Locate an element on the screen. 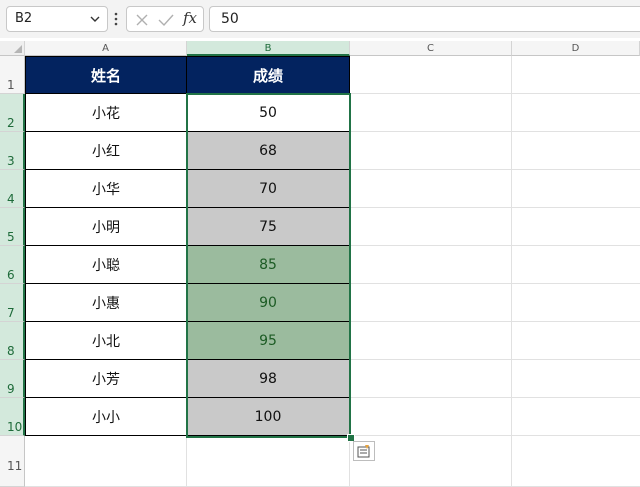 Image resolution: width=640 pixels, height=487 pixels. formula-controls: fx is located at coordinates (165, 19).